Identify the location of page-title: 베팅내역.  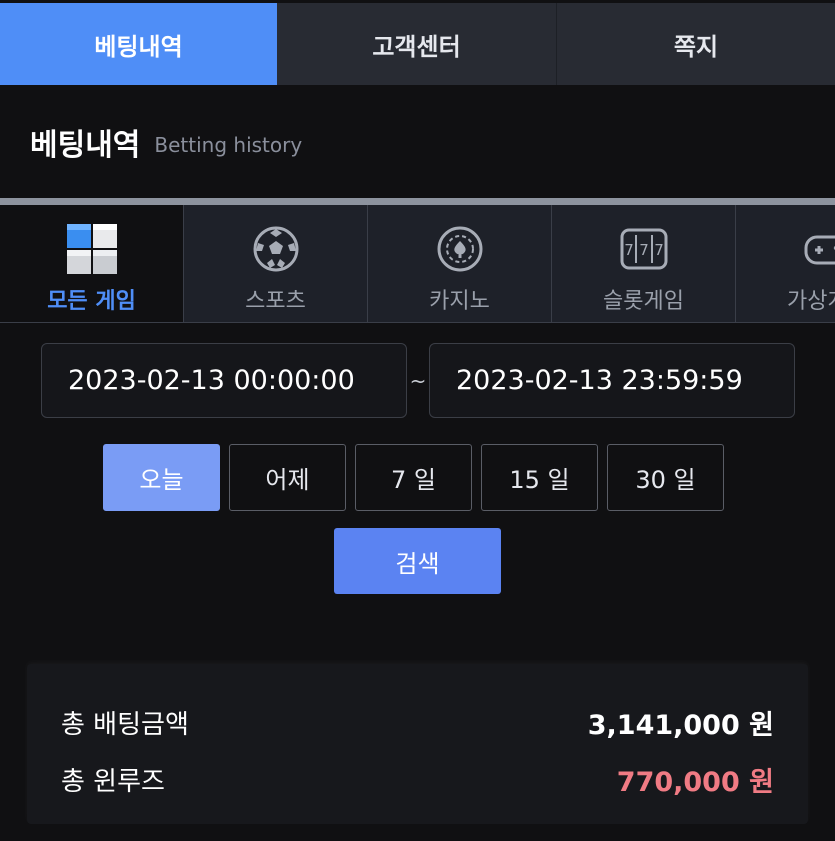
(85, 145).